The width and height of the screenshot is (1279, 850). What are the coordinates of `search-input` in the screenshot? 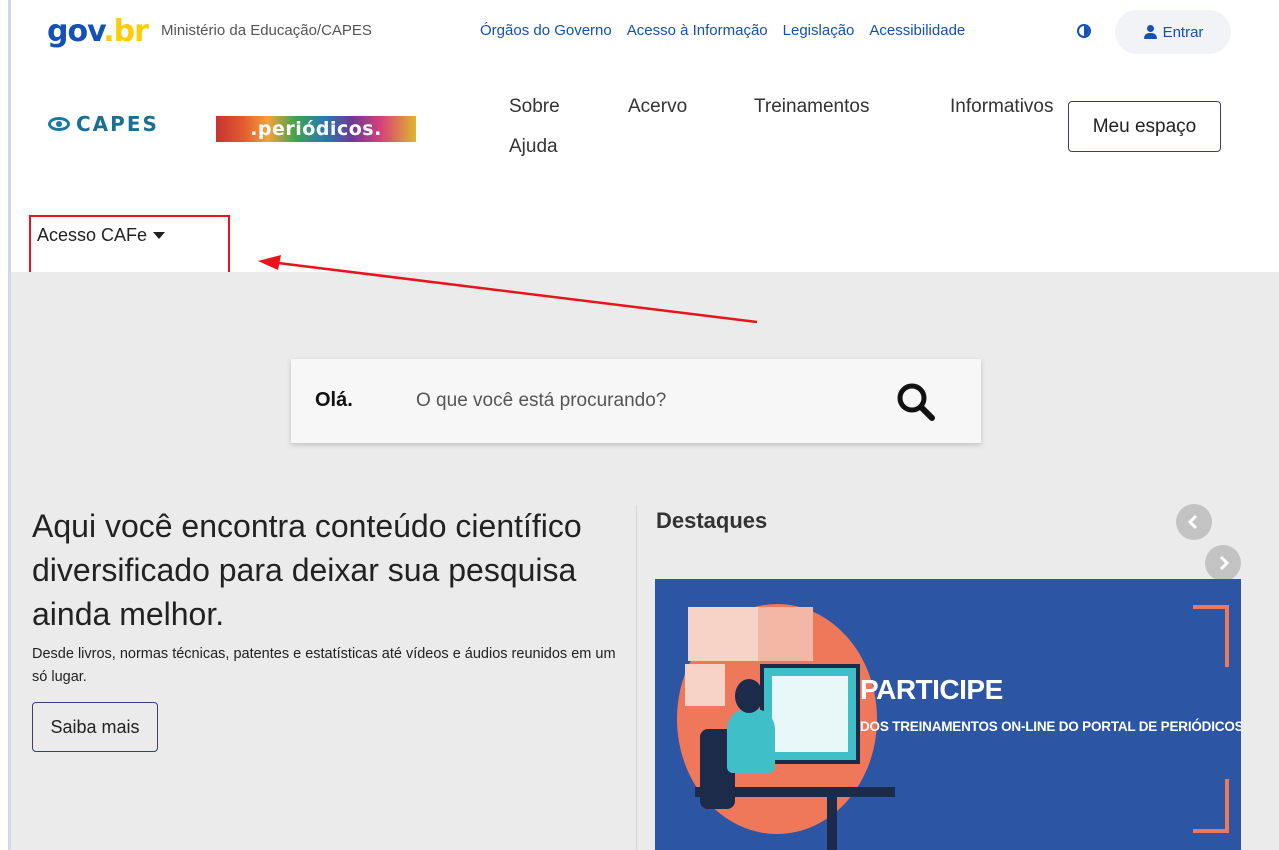 It's located at (636, 401).